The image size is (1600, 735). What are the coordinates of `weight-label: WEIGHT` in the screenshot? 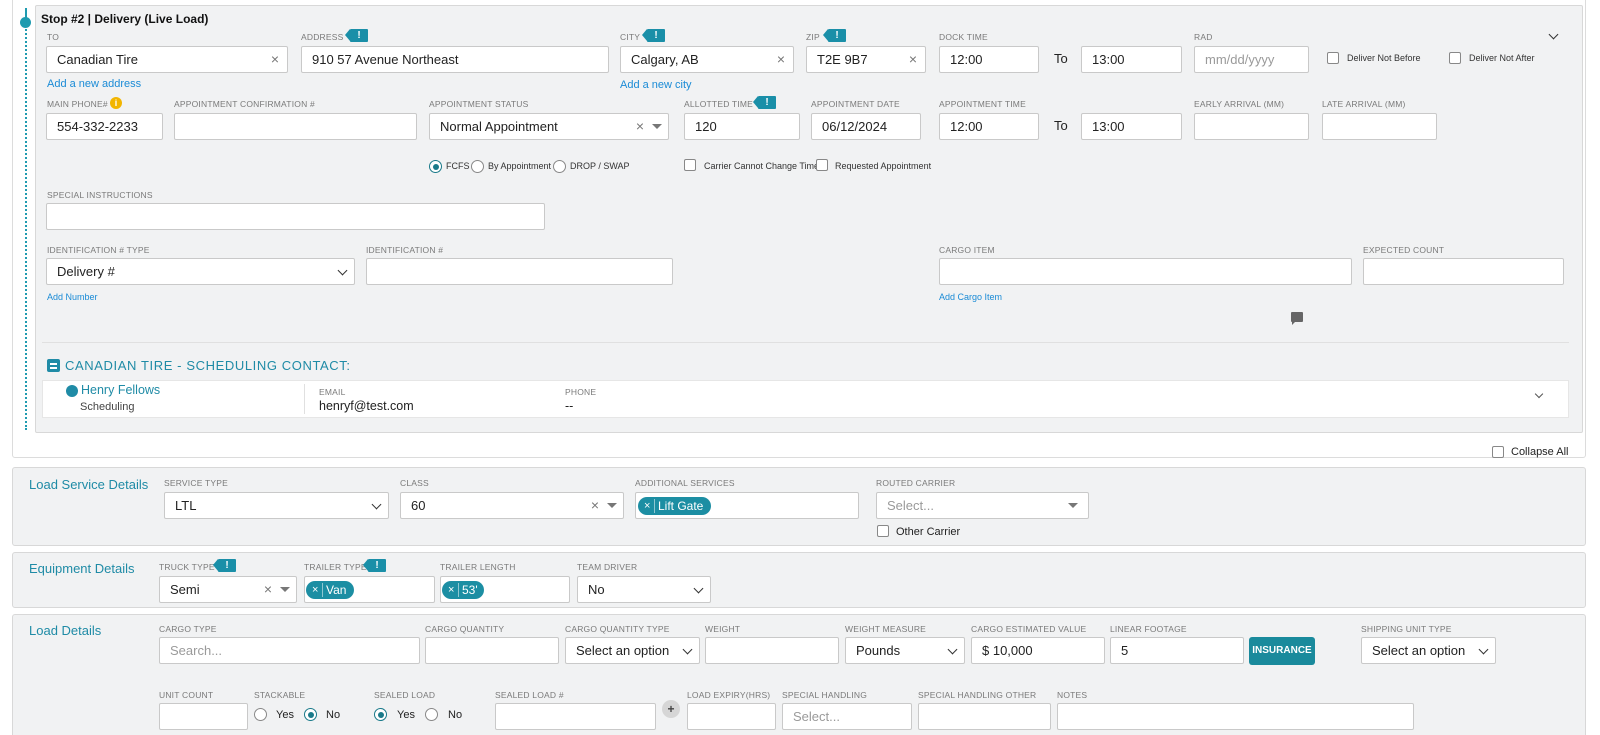 It's located at (723, 629).